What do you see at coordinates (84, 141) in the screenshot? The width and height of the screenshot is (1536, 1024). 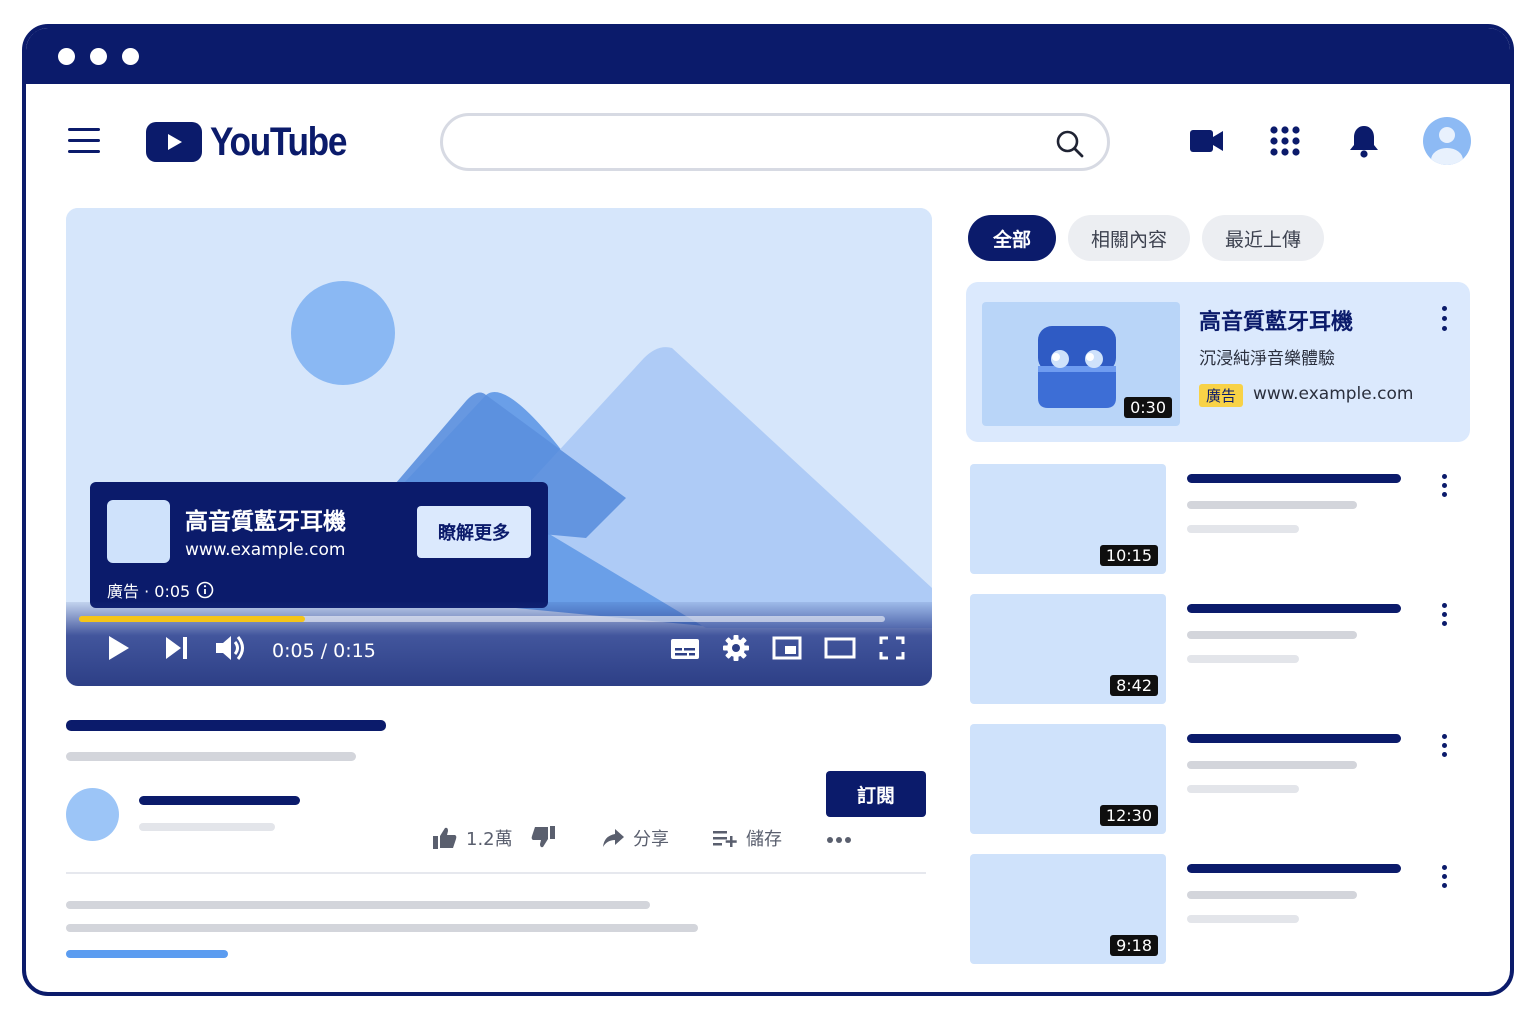 I see `menu-icon` at bounding box center [84, 141].